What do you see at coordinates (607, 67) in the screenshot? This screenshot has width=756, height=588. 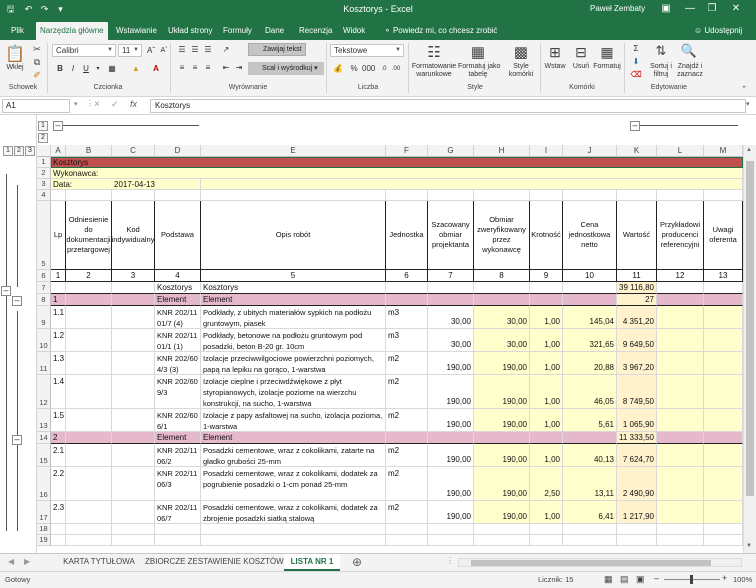 I see `format-cells-button: Formatuj` at bounding box center [607, 67].